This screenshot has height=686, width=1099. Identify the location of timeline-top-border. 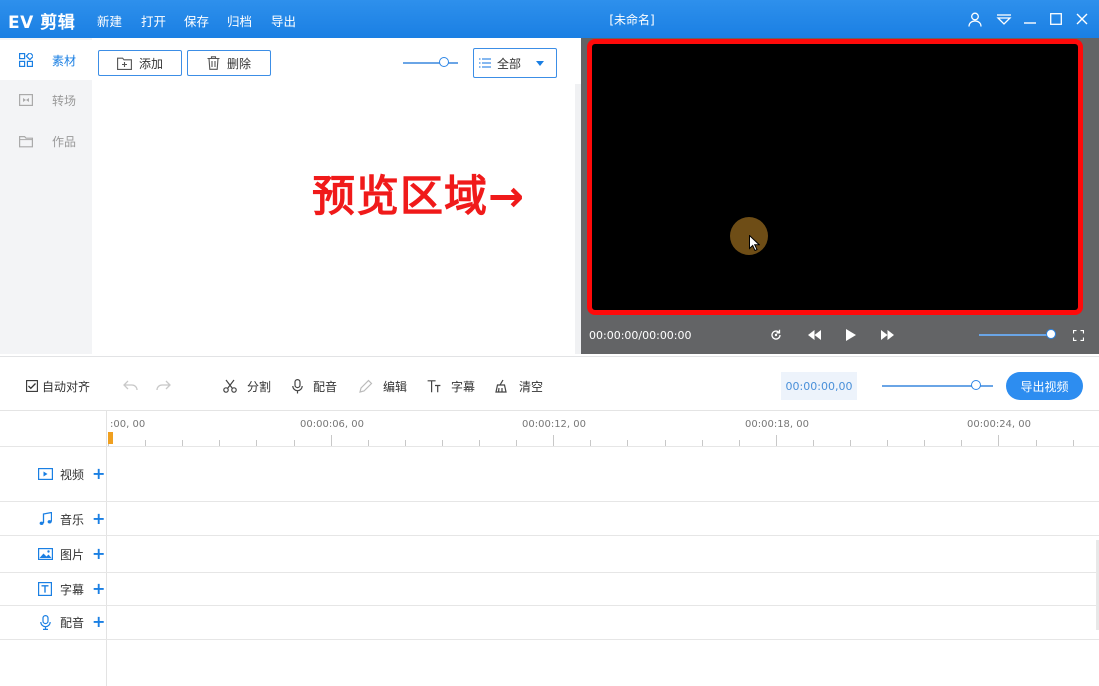
(549, 410).